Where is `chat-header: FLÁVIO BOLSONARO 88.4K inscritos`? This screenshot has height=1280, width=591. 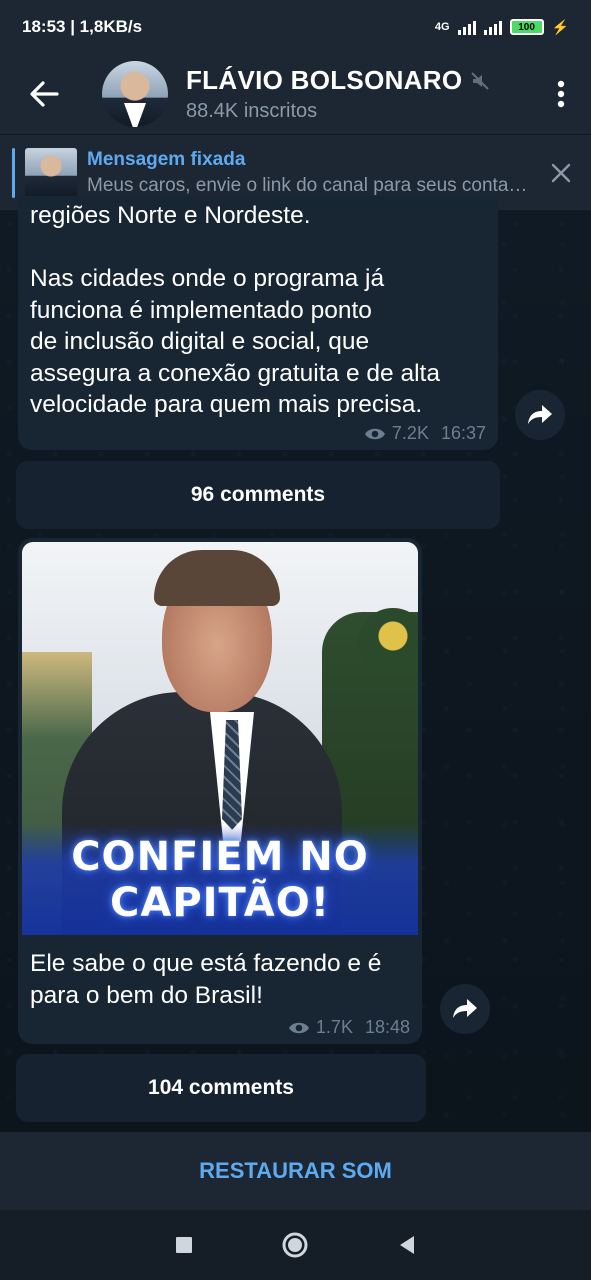
chat-header: FLÁVIO BOLSONARO 88.4K inscritos is located at coordinates (295, 94).